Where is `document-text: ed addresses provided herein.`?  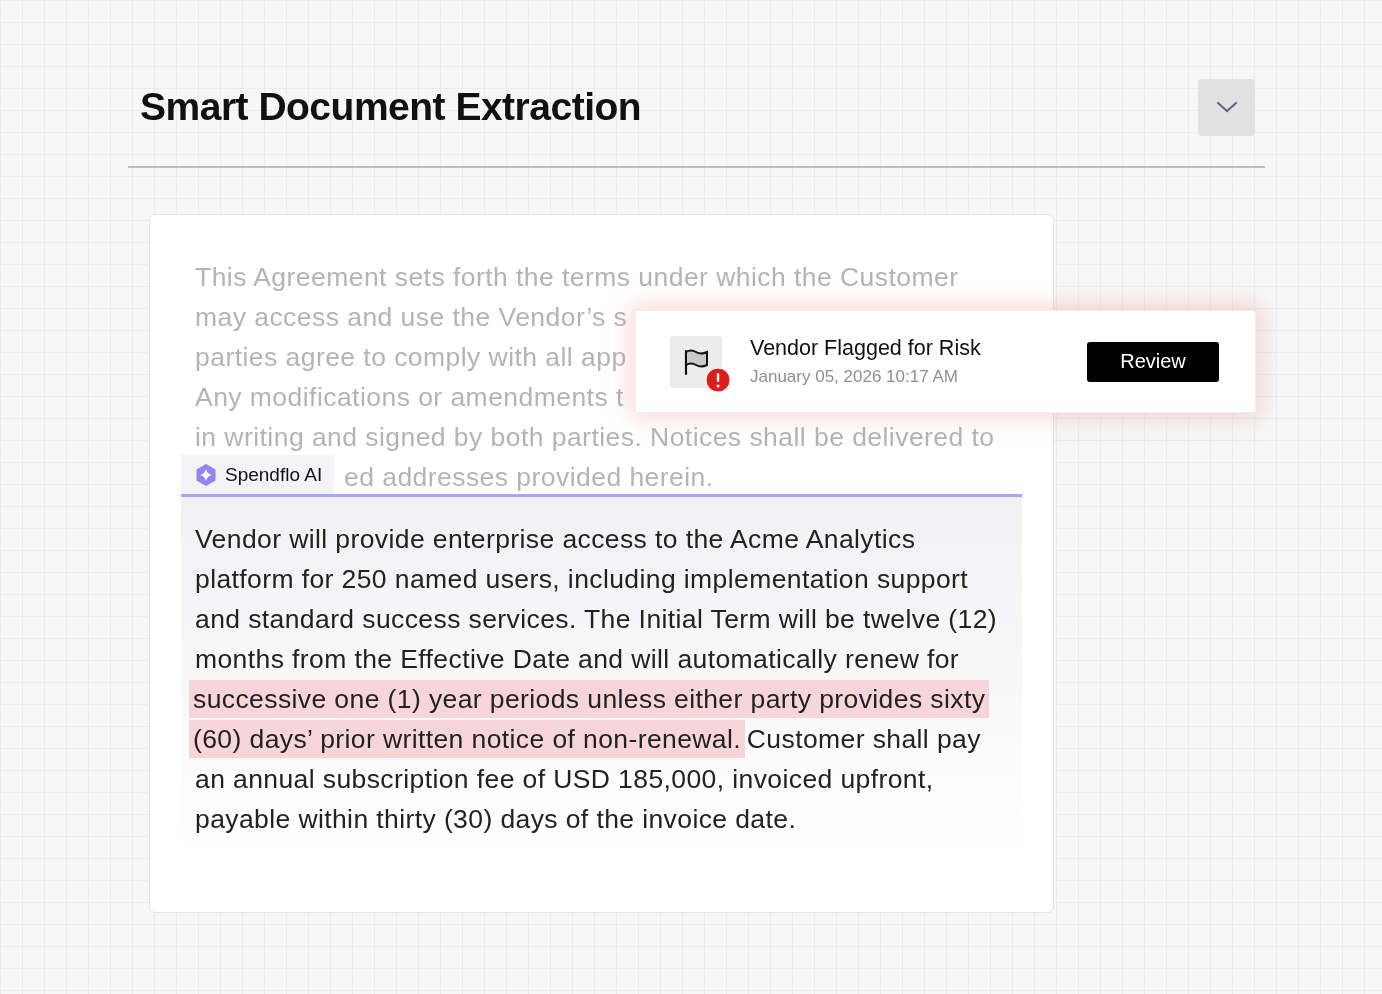
document-text: ed addresses provided herein. is located at coordinates (529, 477).